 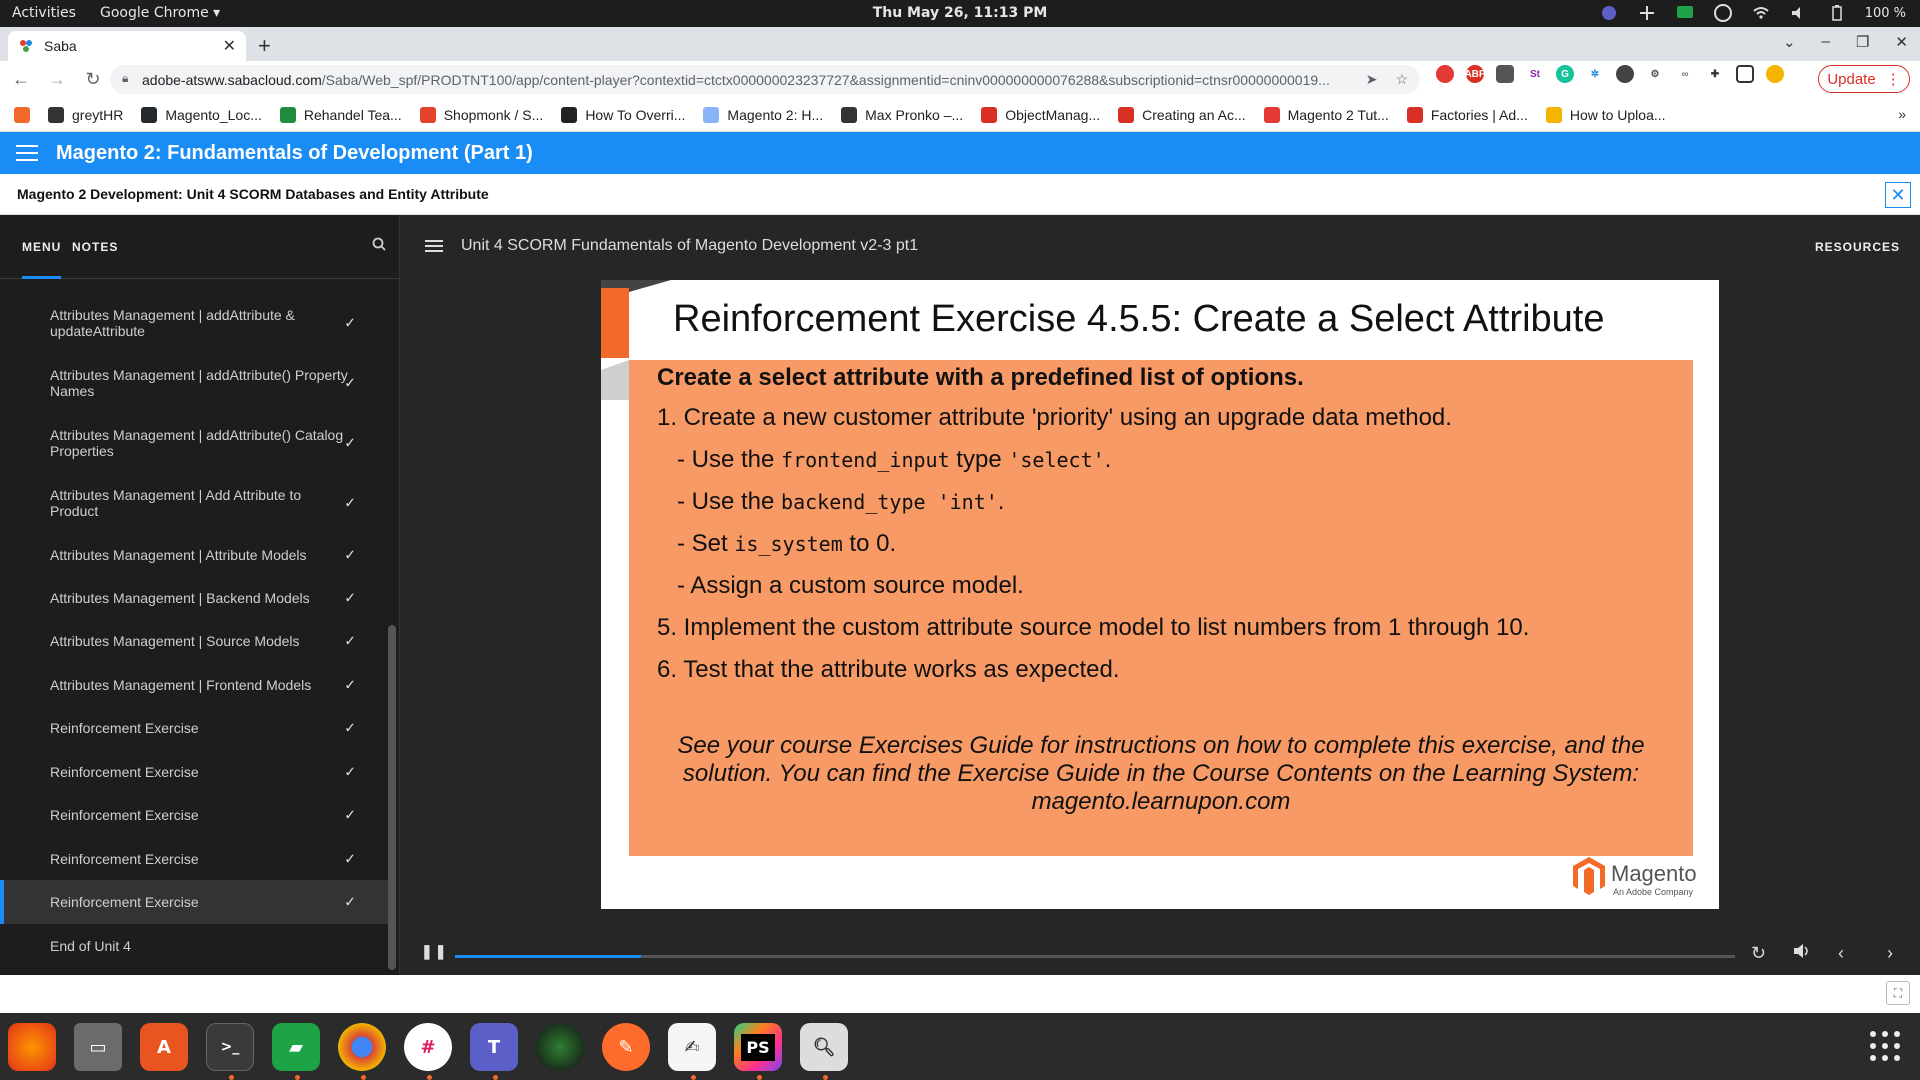 I want to click on minimize-icon: –, so click(x=1826, y=42).